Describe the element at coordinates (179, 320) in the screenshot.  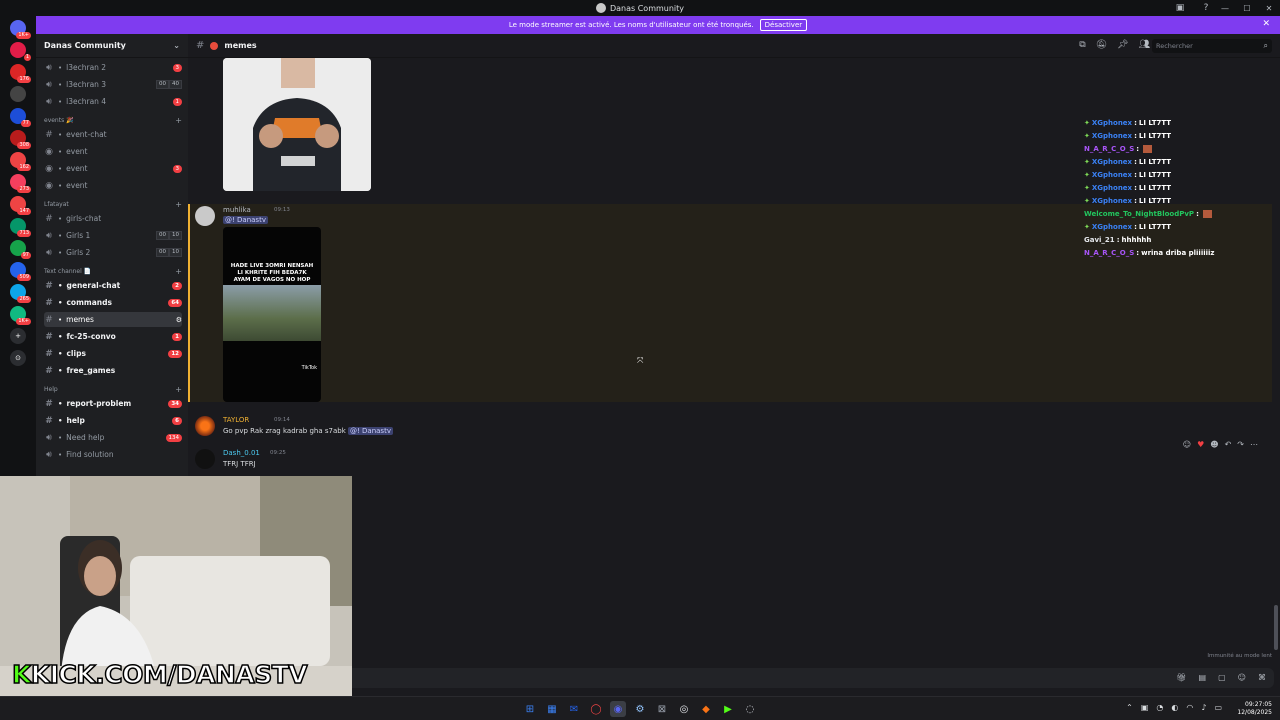
I see `settings-icon: ⚙` at that location.